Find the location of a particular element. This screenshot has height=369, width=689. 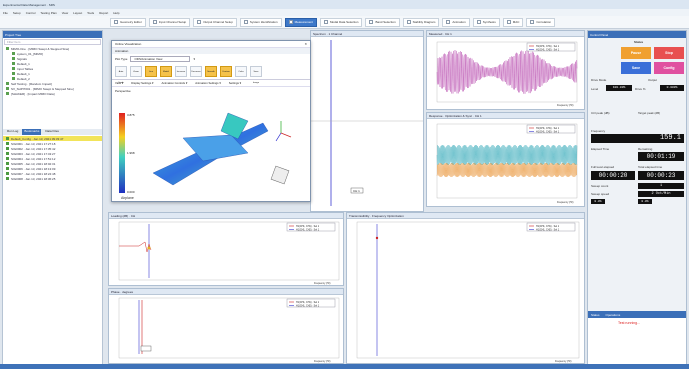

airplane-3d-view: 3.875 1.968 0.000 Airplane is located at coordinates (212, 147).